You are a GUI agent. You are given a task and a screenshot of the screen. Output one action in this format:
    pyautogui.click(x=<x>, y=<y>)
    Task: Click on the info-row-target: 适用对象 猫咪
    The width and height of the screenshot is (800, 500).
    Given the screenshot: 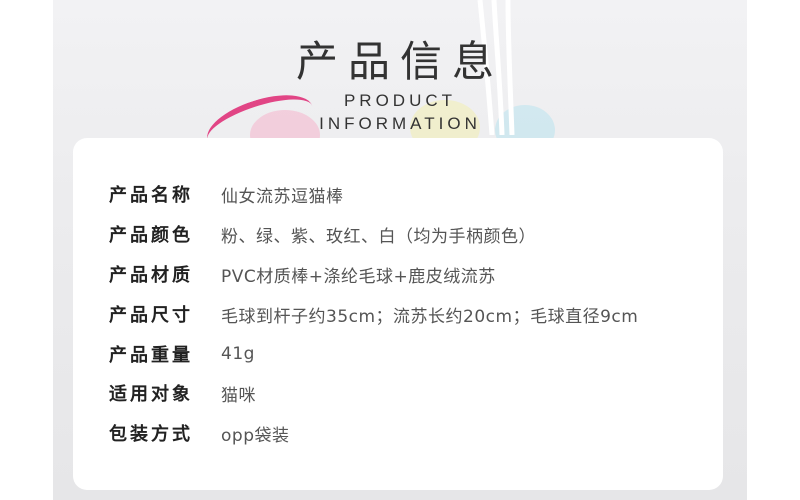 What is the action you would take?
    pyautogui.click(x=182, y=393)
    